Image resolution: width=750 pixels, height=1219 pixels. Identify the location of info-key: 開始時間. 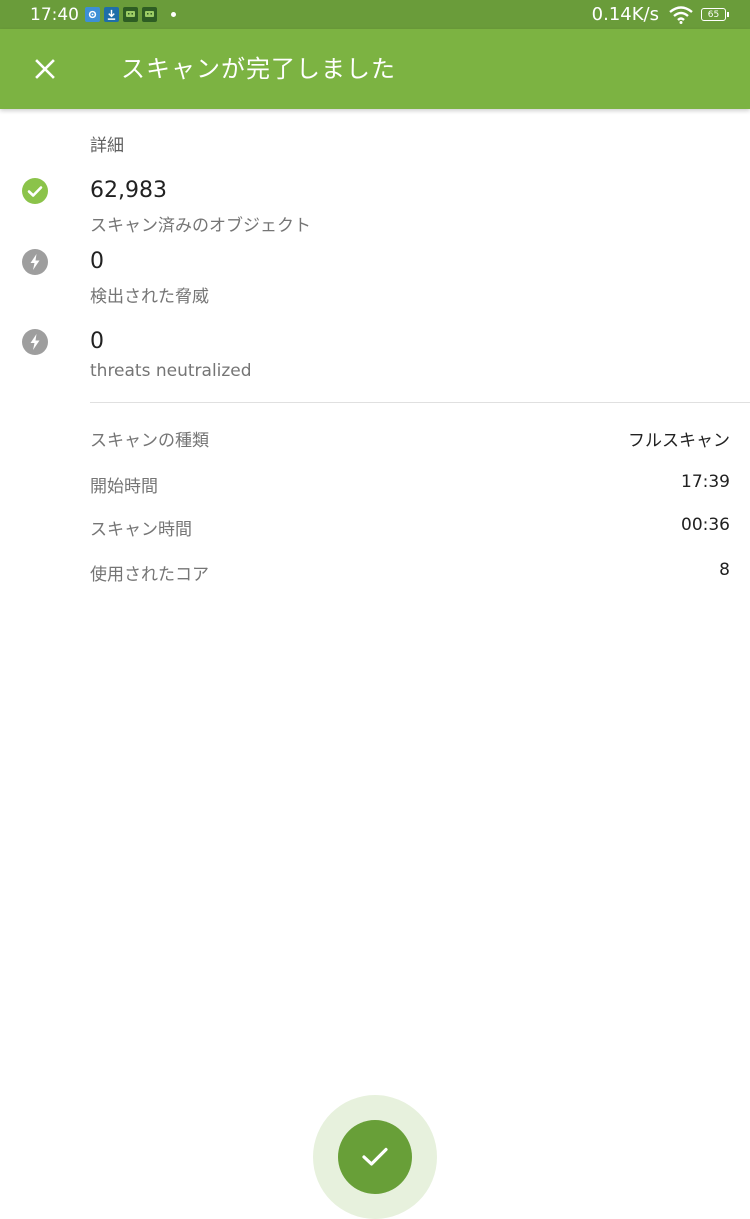
(124, 487).